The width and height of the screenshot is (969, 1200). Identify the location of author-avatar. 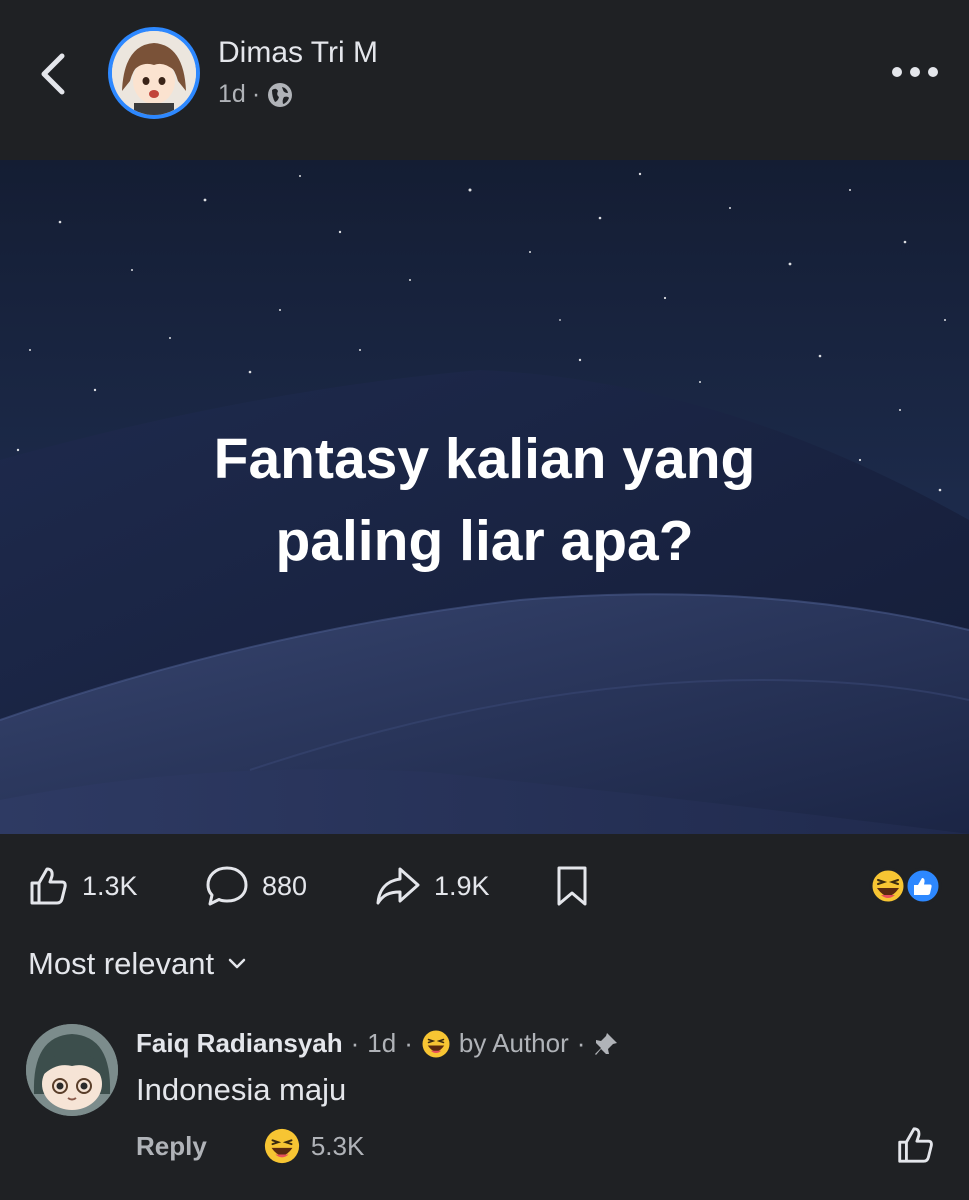
(154, 73).